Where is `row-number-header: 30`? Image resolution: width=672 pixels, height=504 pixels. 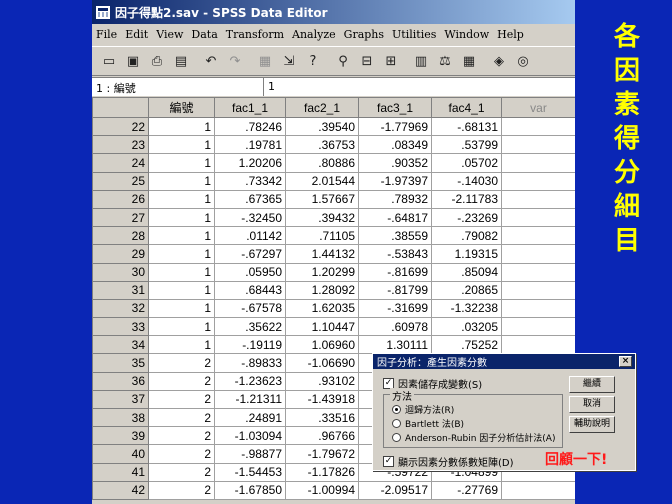
row-number-header: 30 is located at coordinates (120, 272).